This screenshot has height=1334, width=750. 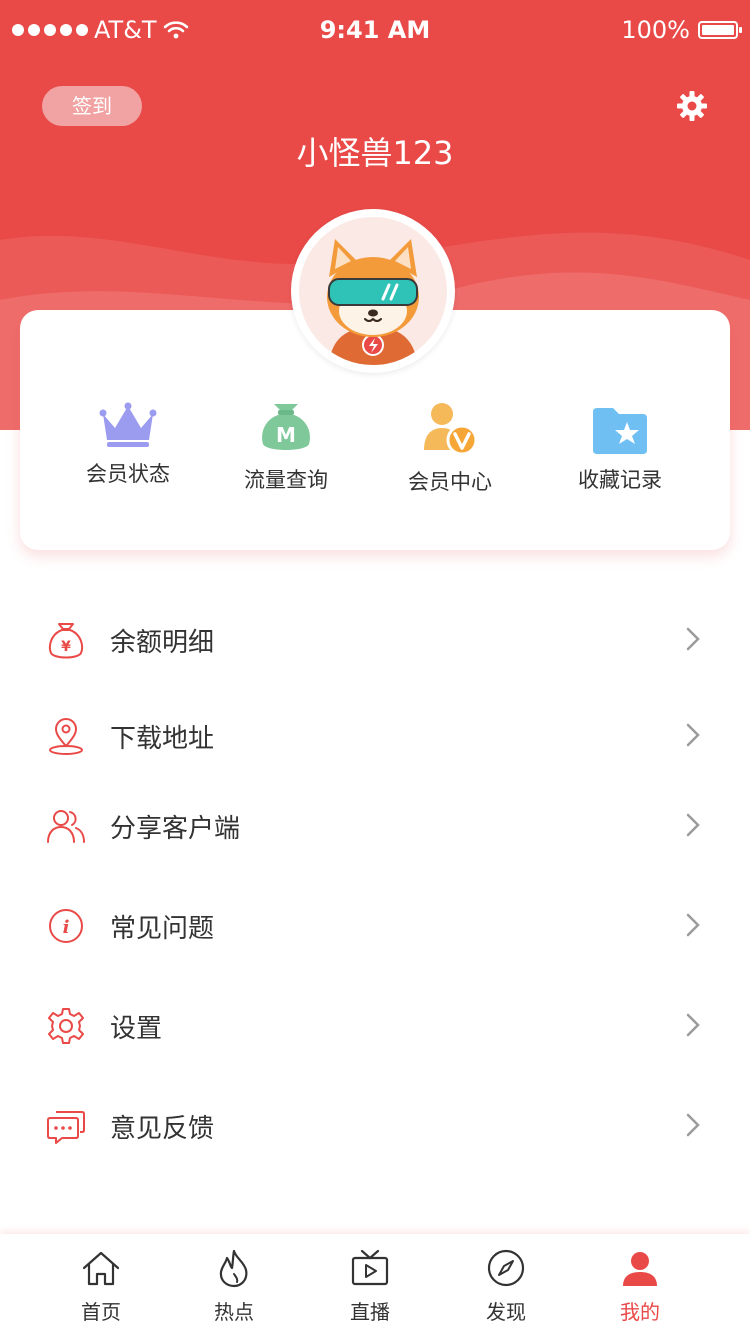 I want to click on tab-label: 我的, so click(x=640, y=1312).